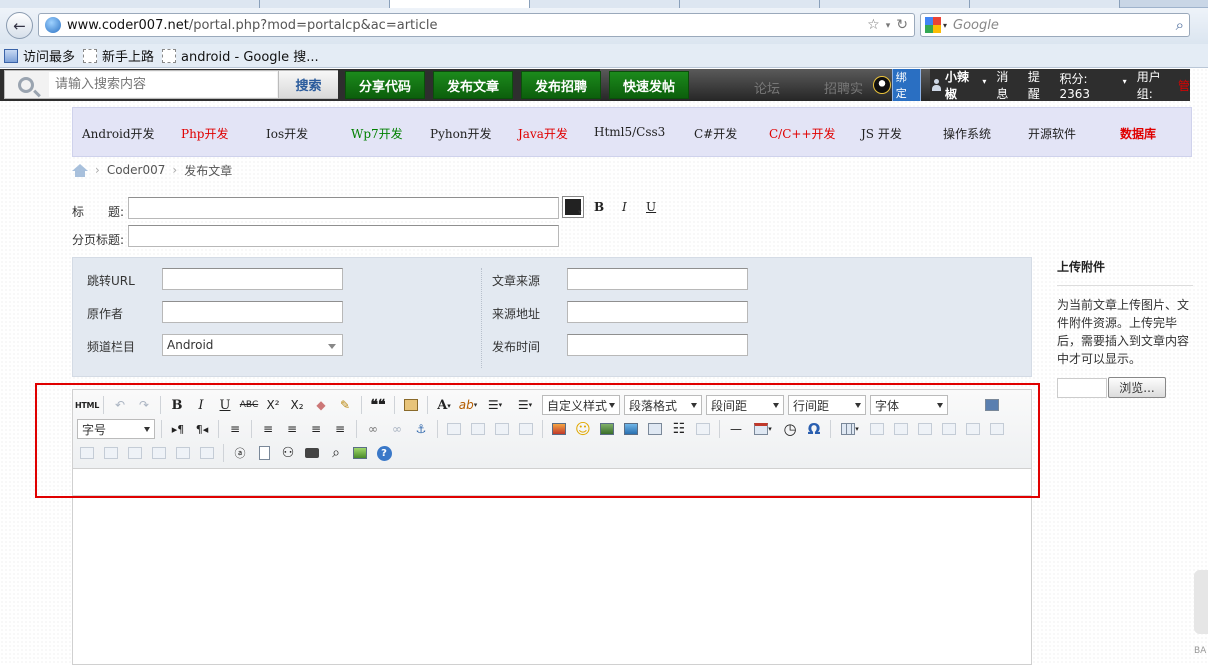 This screenshot has height=665, width=1208. What do you see at coordinates (454, 429) in the screenshot?
I see `image-float-none-icon` at bounding box center [454, 429].